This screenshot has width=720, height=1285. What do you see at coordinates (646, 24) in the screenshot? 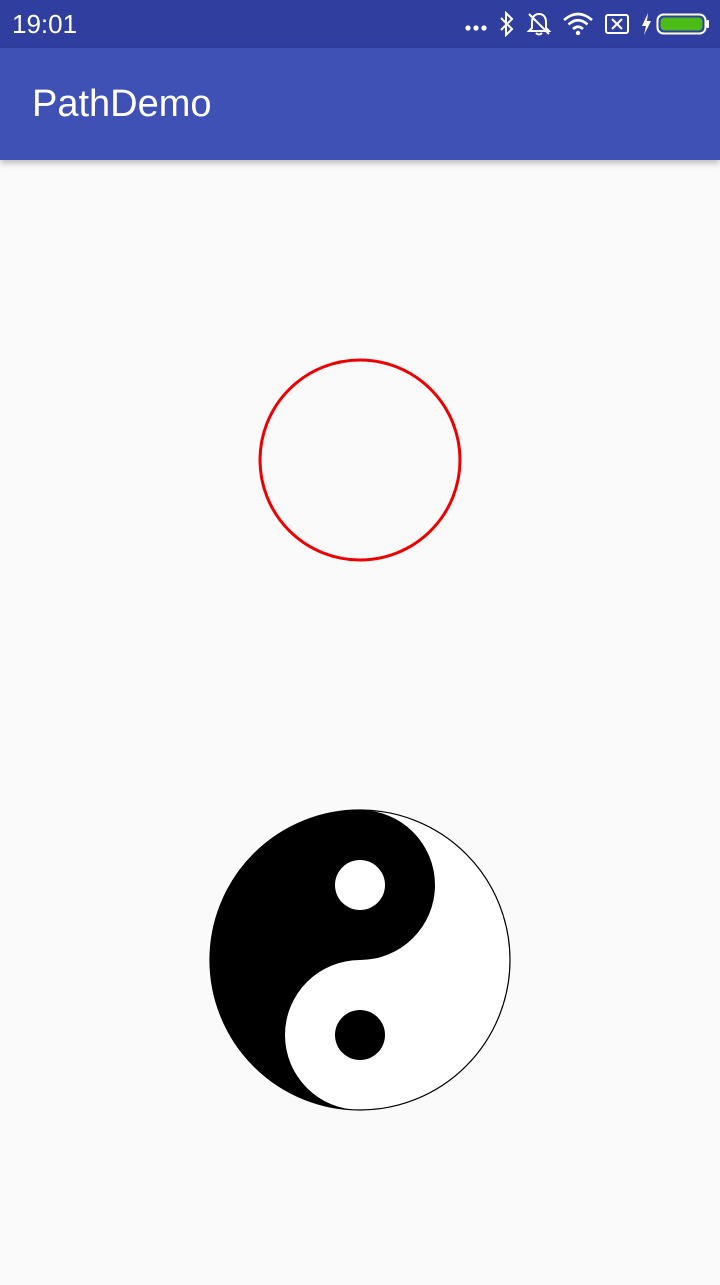
I see `charging-bolt-icon` at bounding box center [646, 24].